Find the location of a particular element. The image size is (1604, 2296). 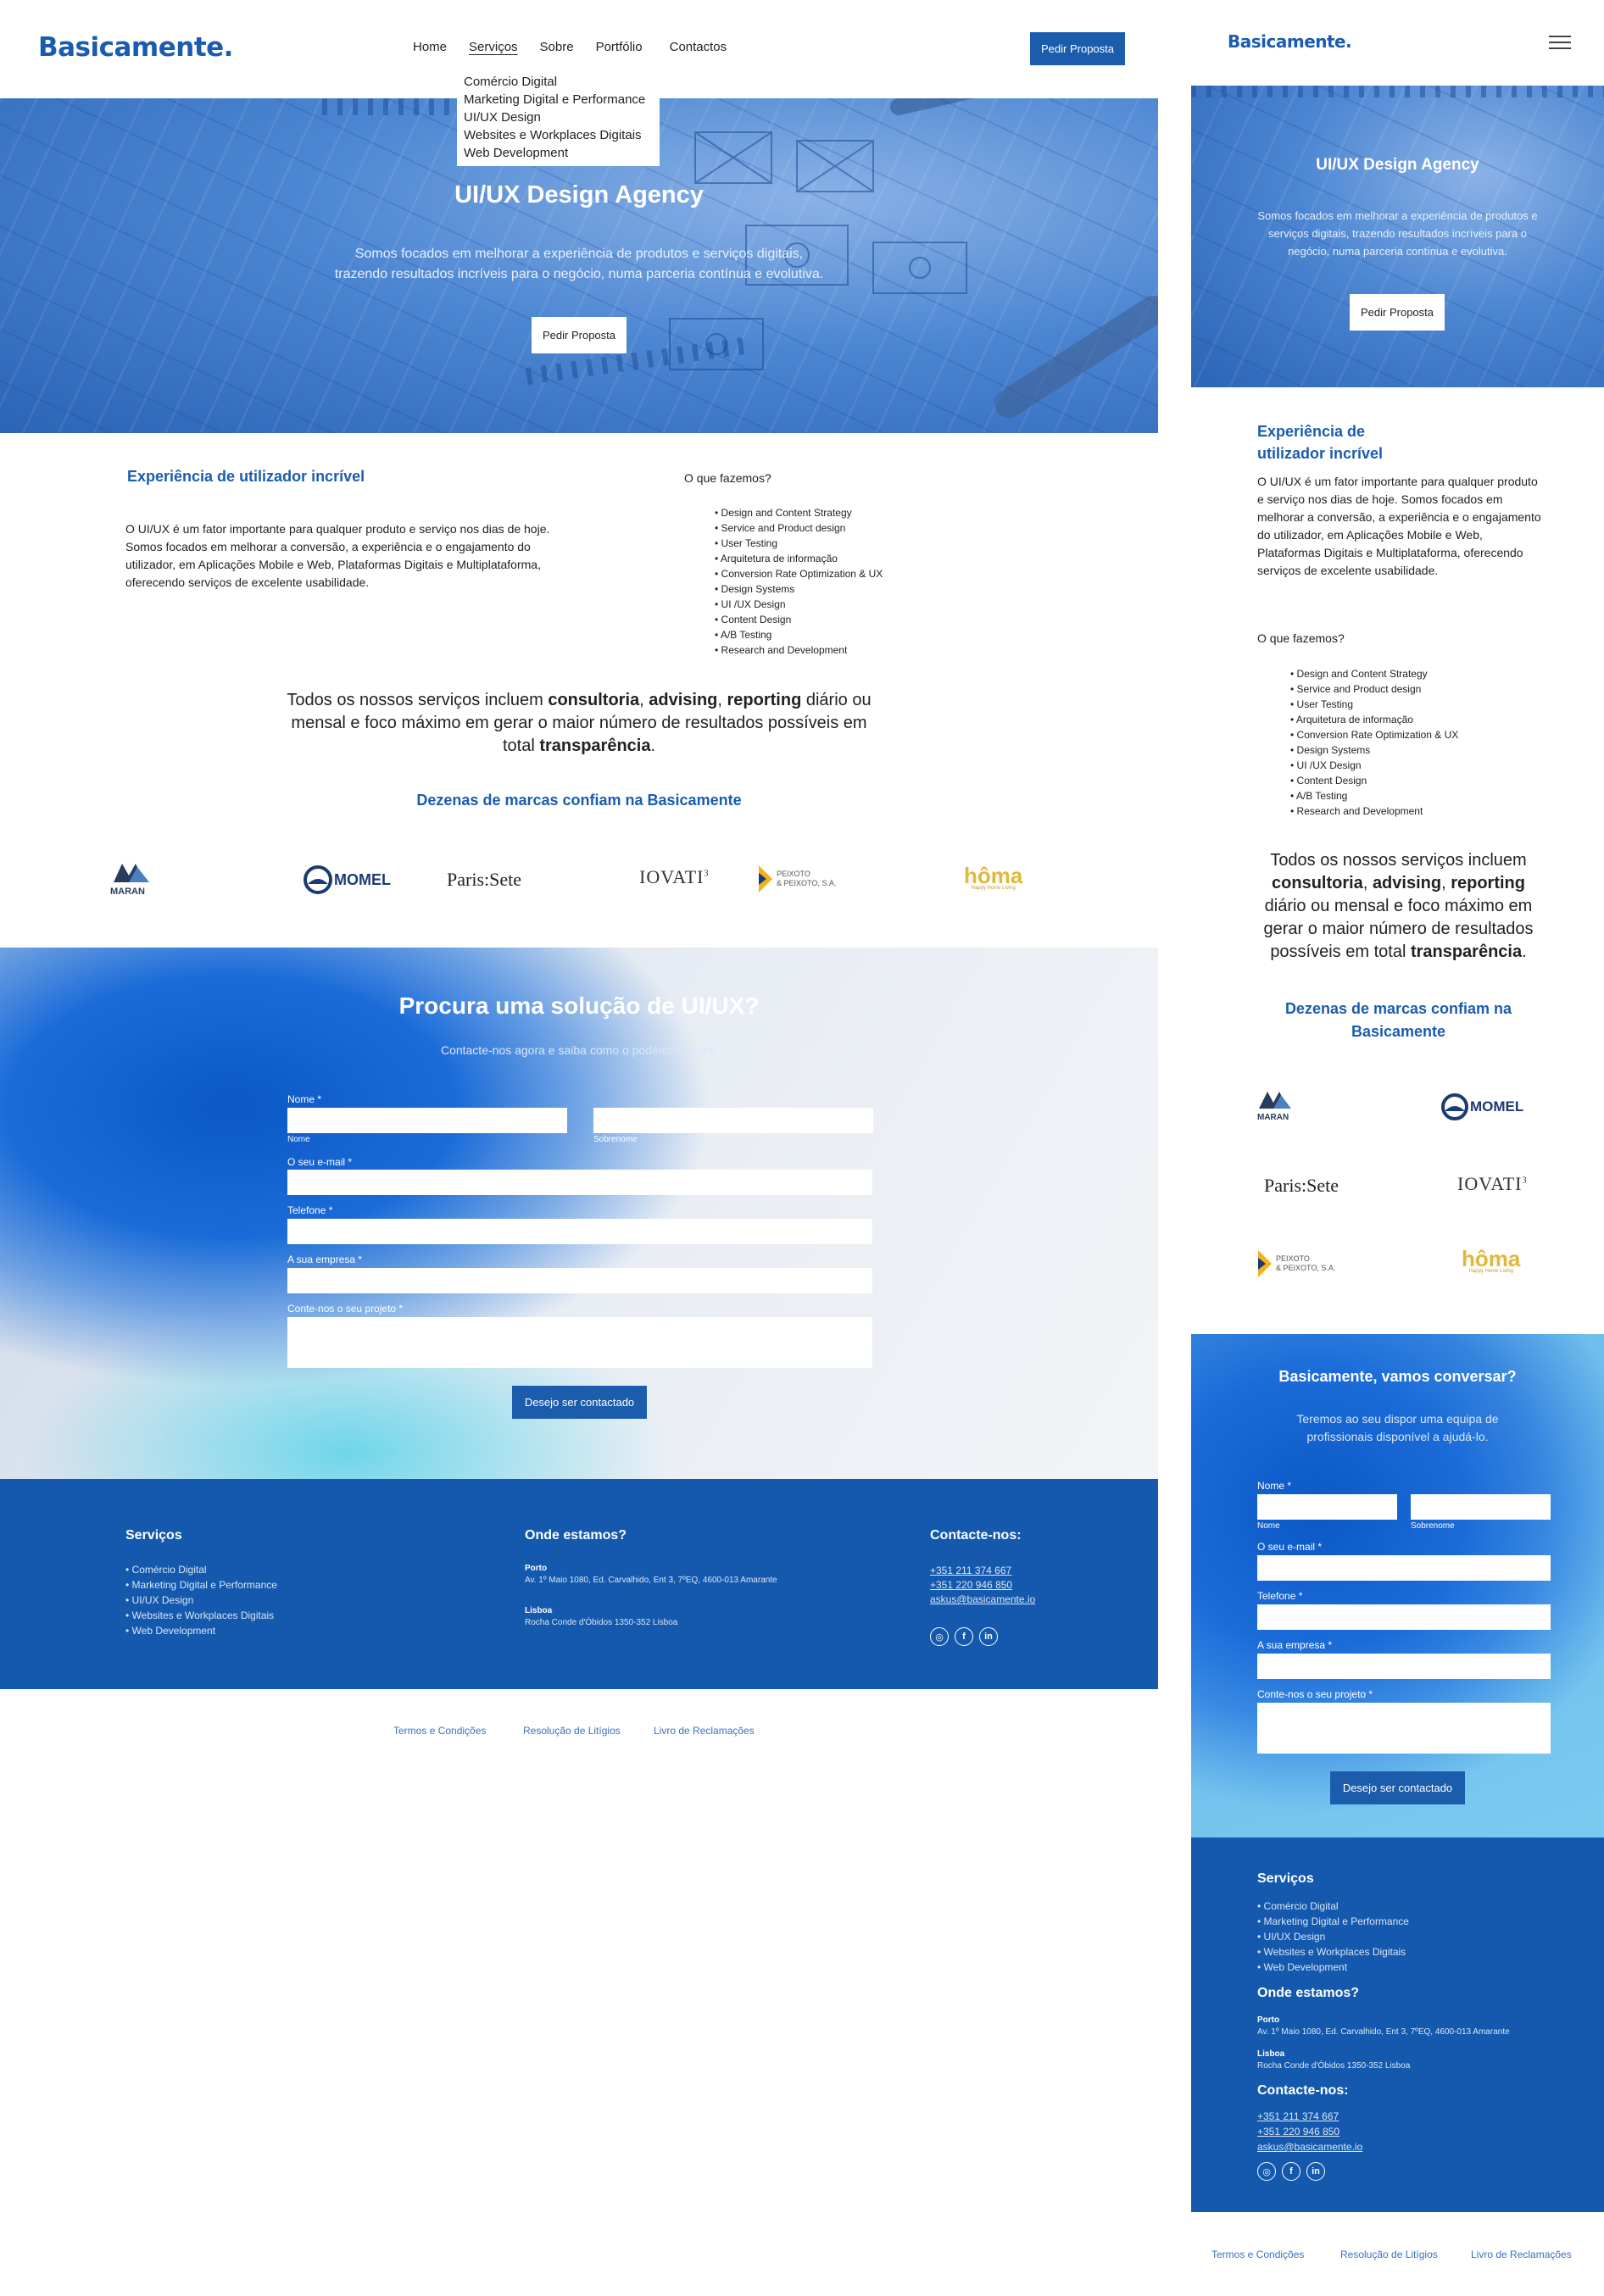

dropdown-item-comercio: Comércio Digital is located at coordinates (558, 82).